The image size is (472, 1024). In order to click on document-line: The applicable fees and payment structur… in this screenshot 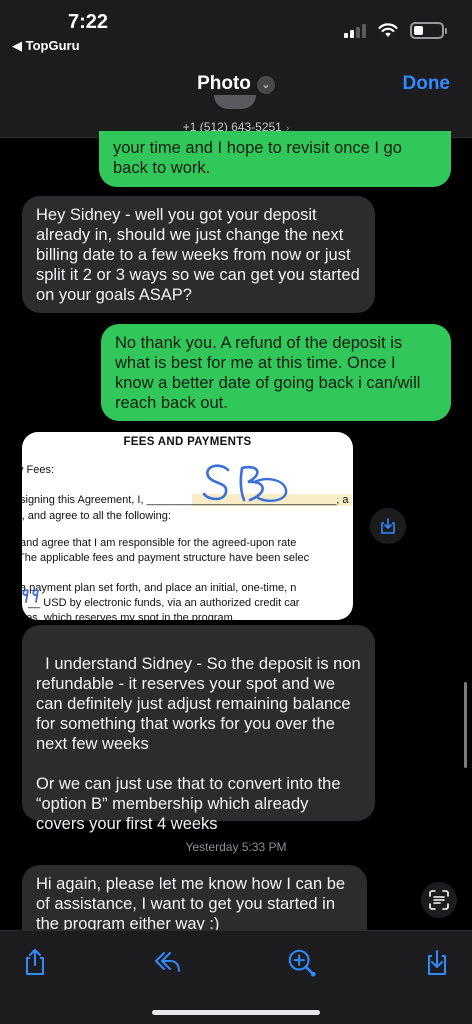, I will do `click(166, 558)`.